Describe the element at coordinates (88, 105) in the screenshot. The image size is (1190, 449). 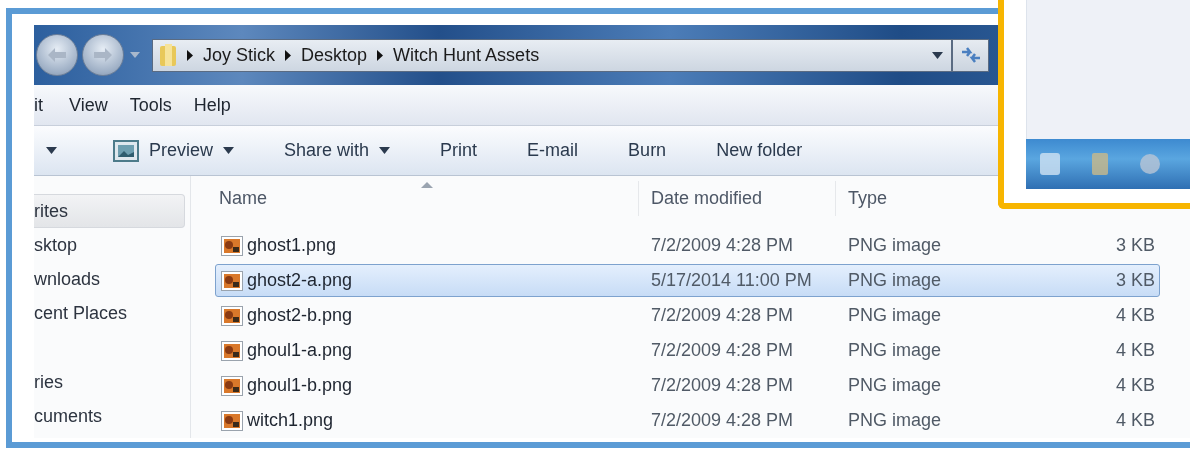
I see `menu-item: View` at that location.